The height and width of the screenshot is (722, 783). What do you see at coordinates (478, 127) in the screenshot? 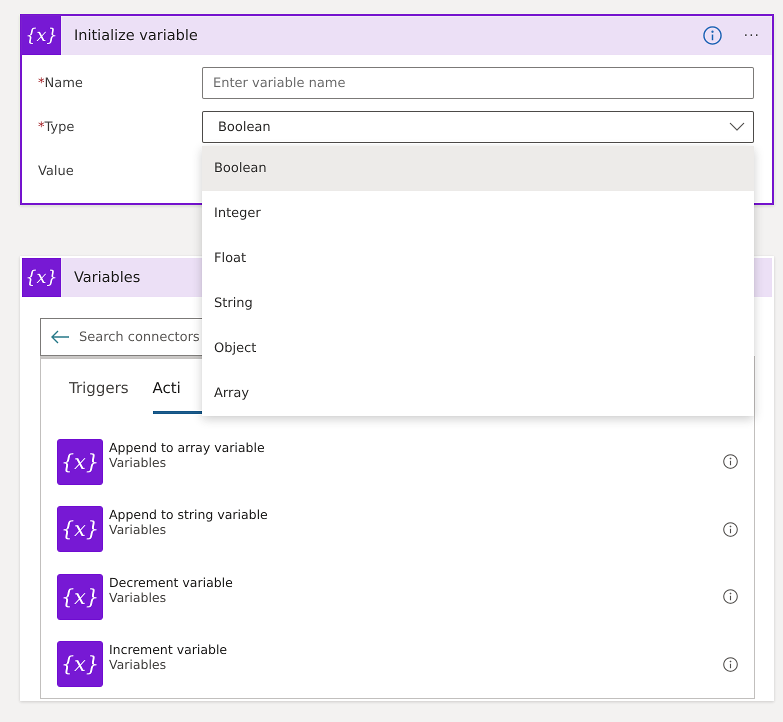
I see `type-select: Boolean` at bounding box center [478, 127].